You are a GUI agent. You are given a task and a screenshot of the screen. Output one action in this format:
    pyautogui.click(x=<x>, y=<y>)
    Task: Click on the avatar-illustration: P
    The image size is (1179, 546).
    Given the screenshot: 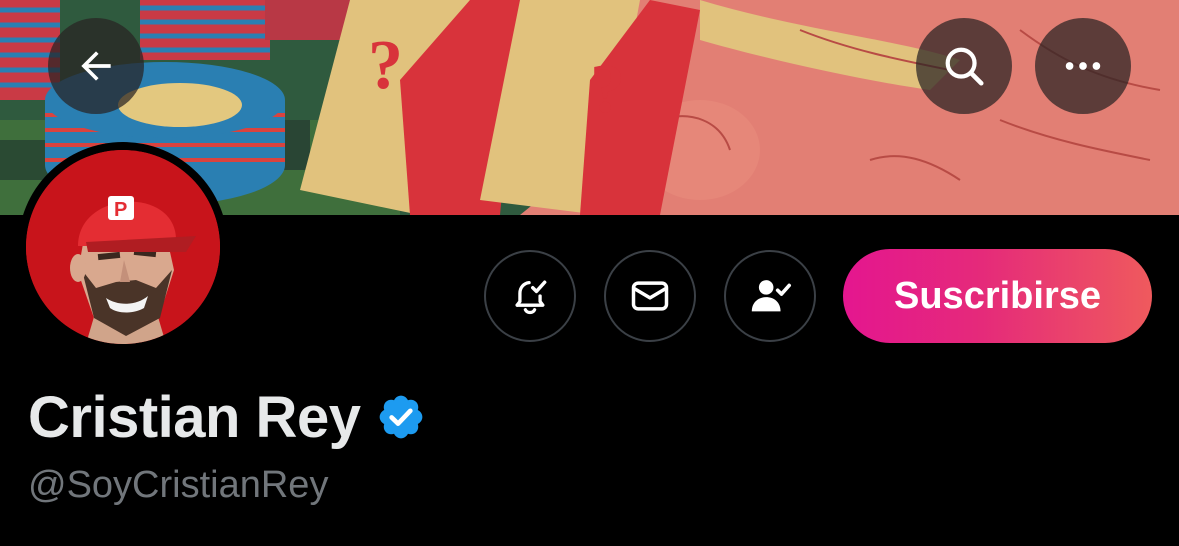 What is the action you would take?
    pyautogui.click(x=123, y=247)
    